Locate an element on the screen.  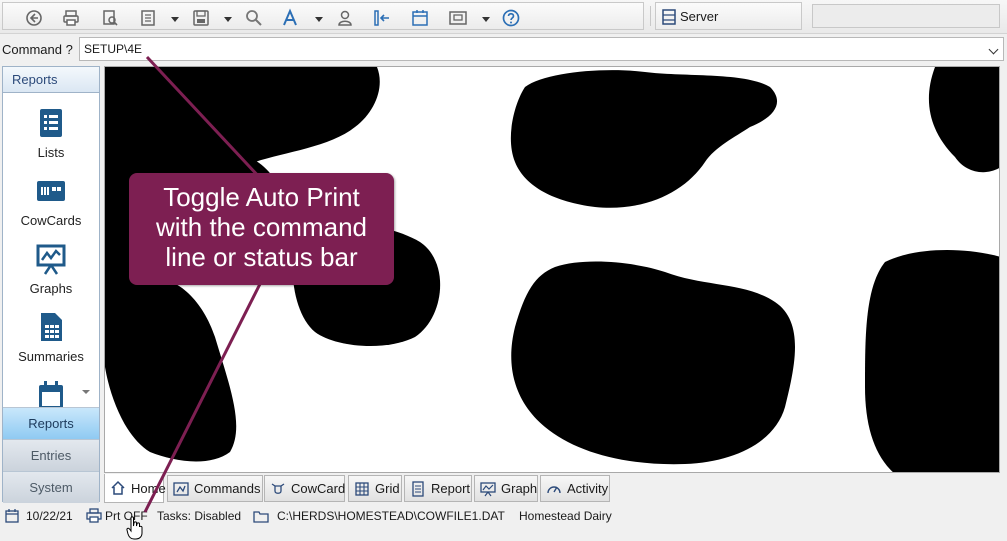
nav-item-graphs: Graphs is located at coordinates (51, 275).